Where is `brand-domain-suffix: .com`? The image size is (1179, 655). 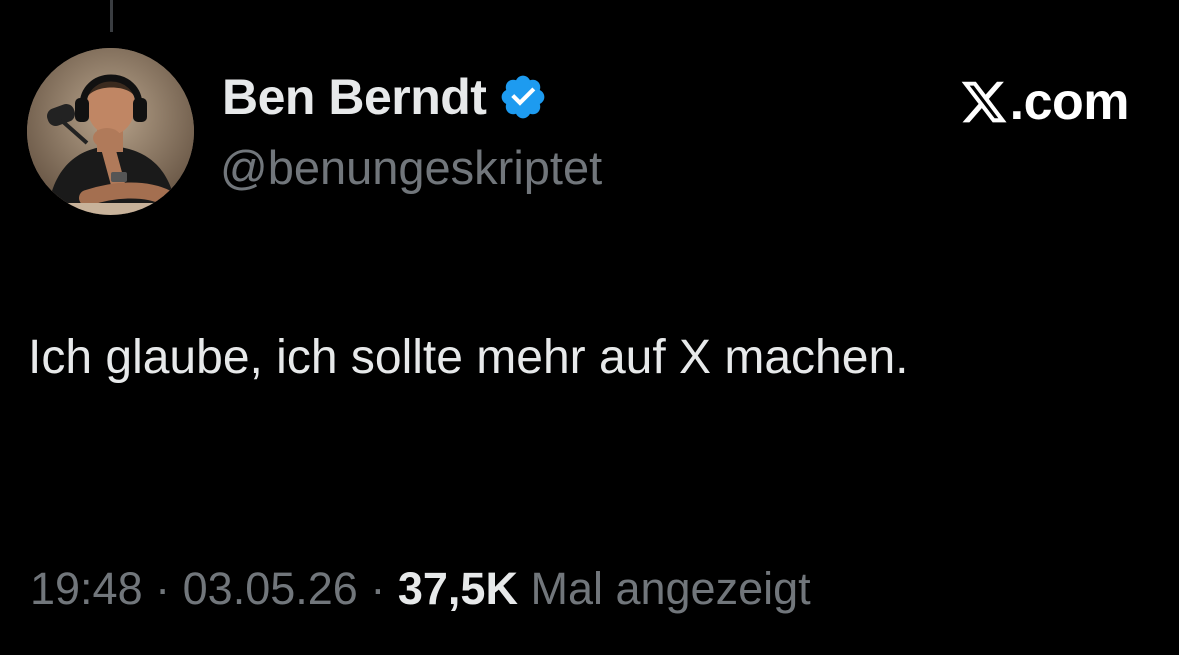
brand-domain-suffix: .com is located at coordinates (1069, 102).